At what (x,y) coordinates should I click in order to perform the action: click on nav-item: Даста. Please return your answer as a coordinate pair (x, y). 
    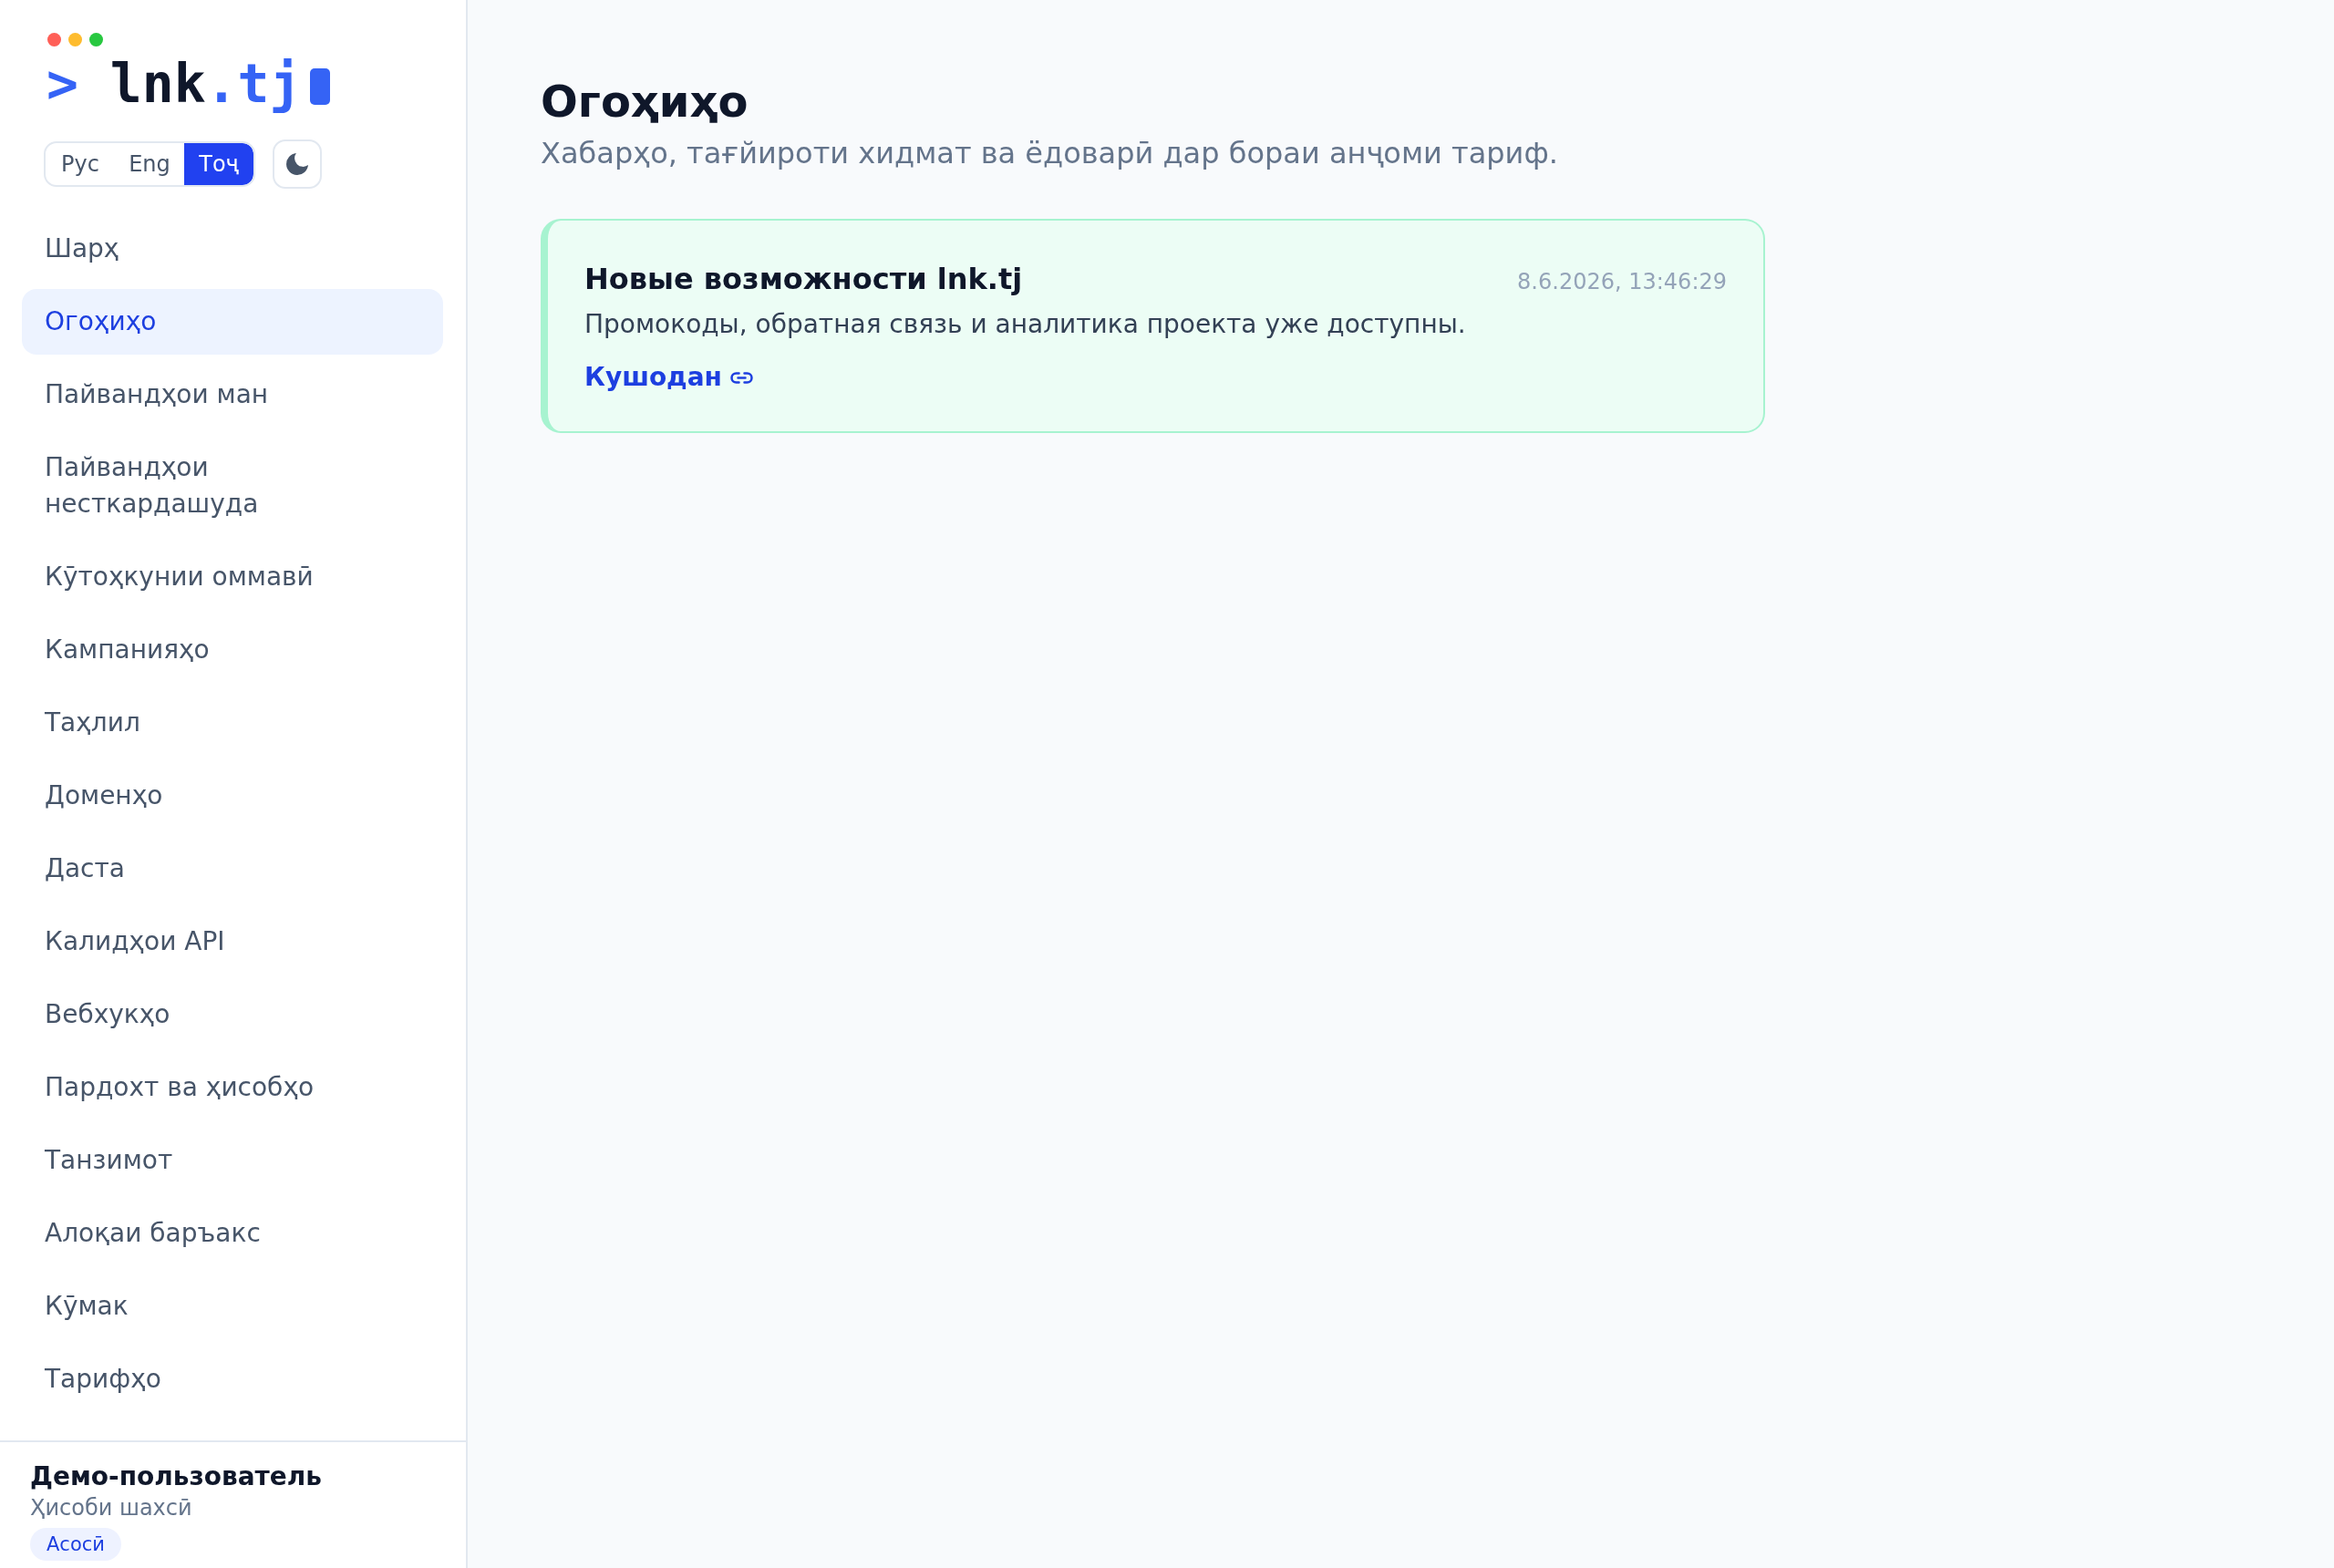
    Looking at the image, I should click on (232, 869).